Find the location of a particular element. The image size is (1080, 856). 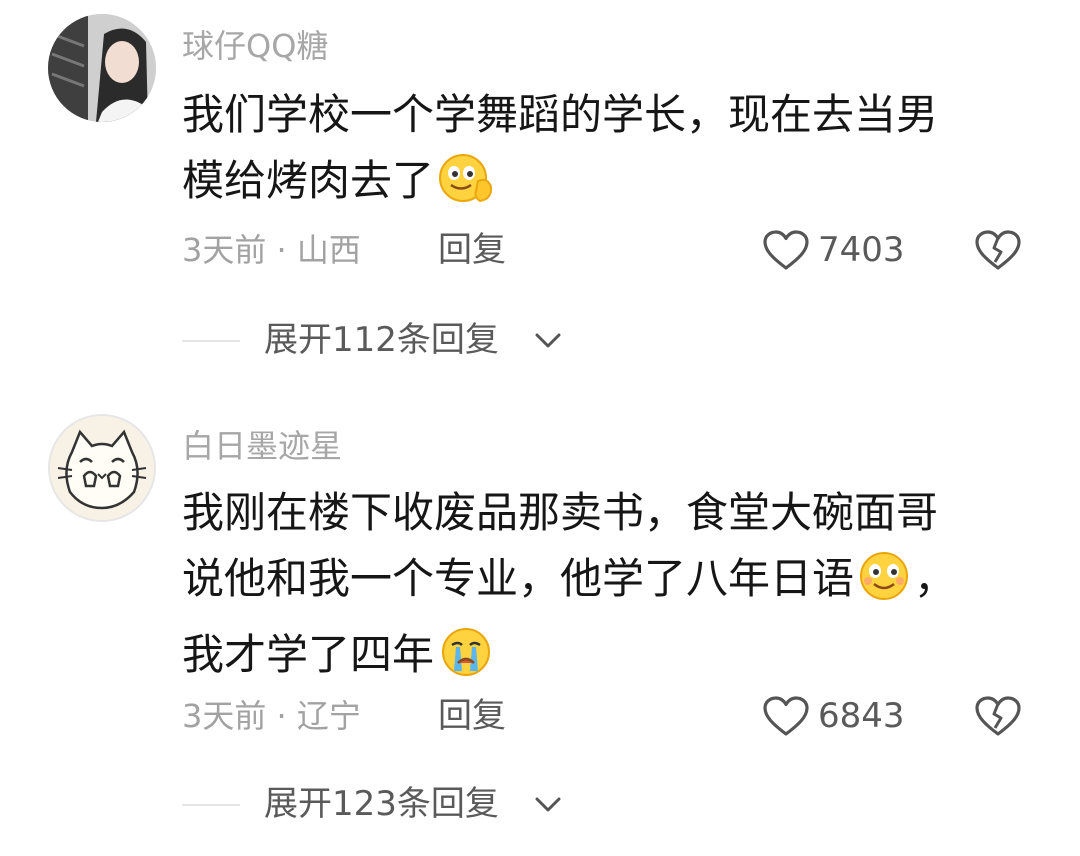

like-count: 7403 is located at coordinates (861, 250).